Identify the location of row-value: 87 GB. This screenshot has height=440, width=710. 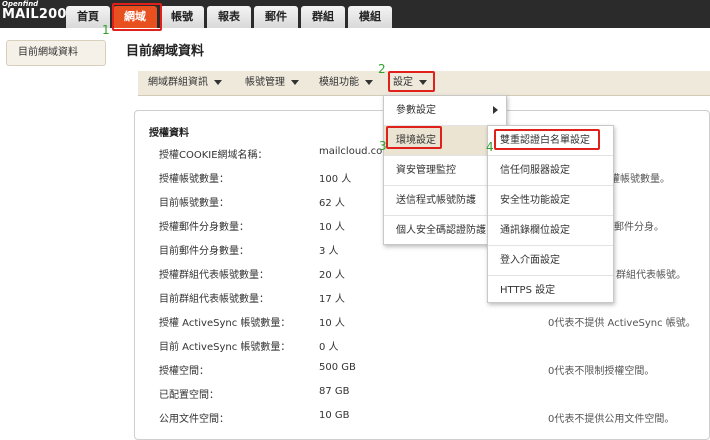
(334, 391).